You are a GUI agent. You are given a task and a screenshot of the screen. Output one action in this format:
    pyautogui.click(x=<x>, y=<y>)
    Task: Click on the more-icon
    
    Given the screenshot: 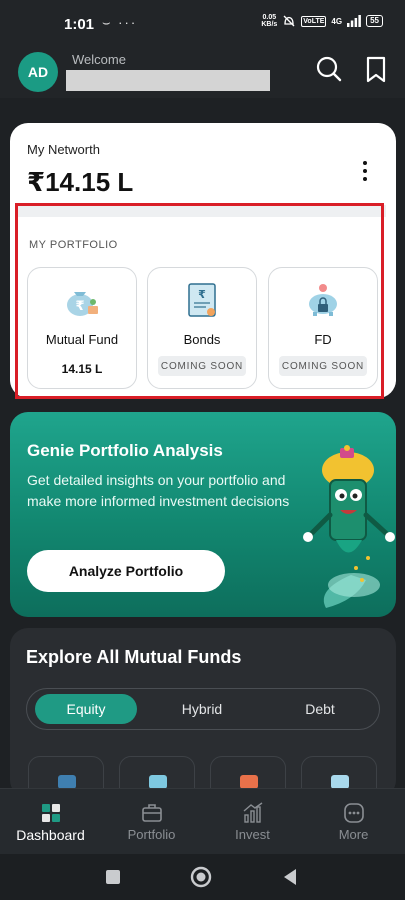 What is the action you would take?
    pyautogui.click(x=353, y=813)
    